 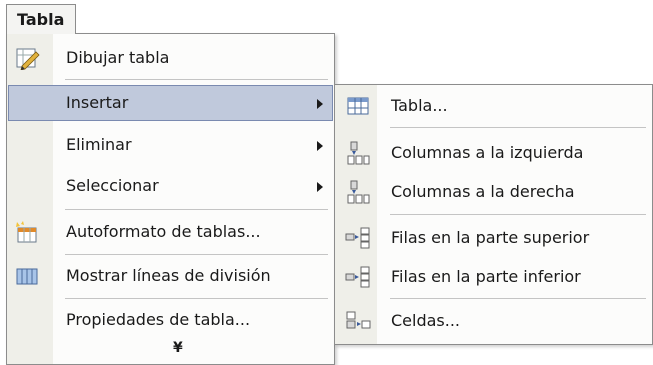 I want to click on menubar-tab-tabla: Tabla, so click(x=41, y=19).